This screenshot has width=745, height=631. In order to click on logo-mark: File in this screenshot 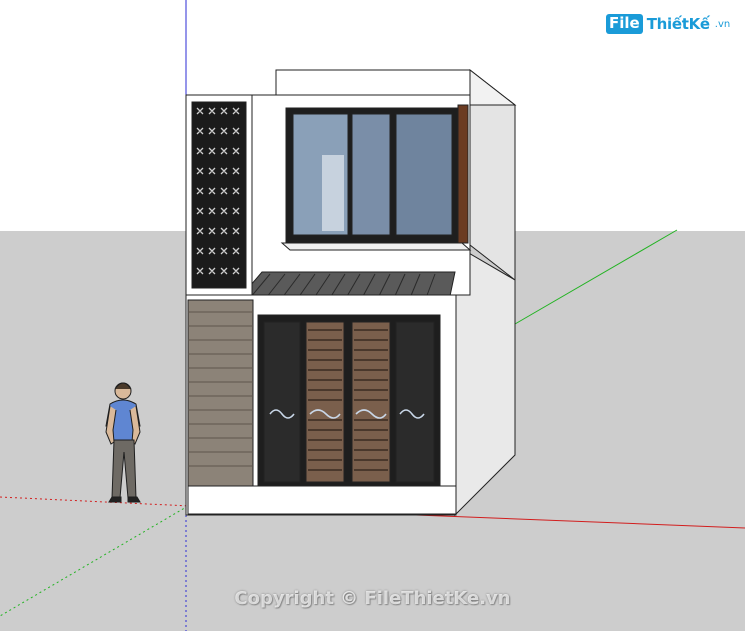, I will do `click(624, 24)`.